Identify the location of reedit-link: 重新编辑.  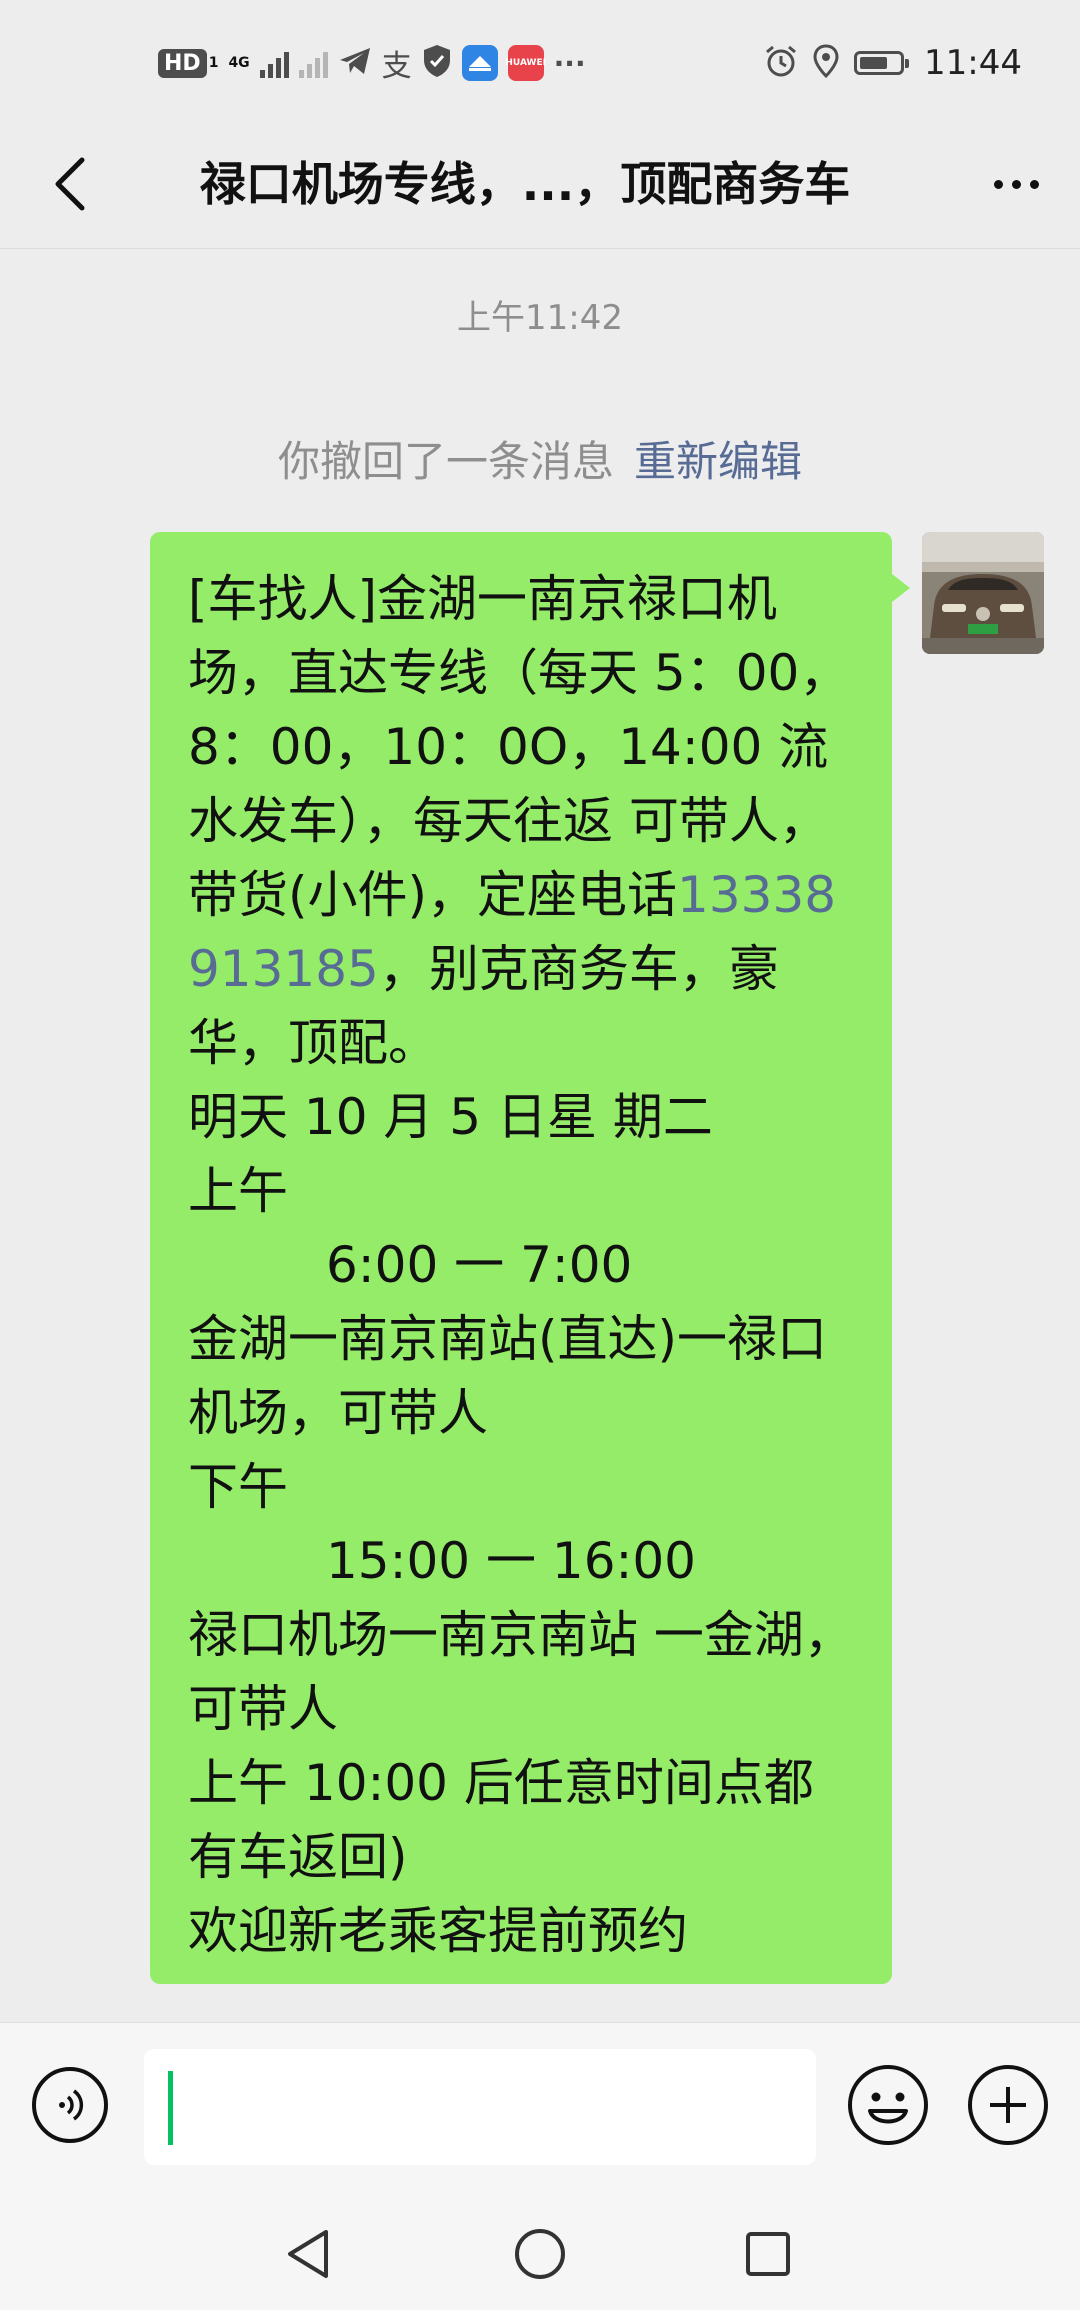
(718, 461).